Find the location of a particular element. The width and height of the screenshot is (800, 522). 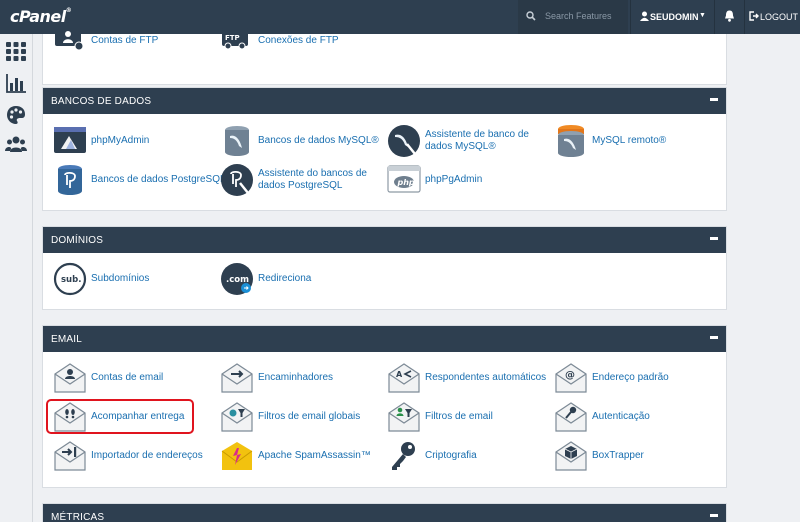

item-label: Bancos de dados PostgreSQL is located at coordinates (158, 179).